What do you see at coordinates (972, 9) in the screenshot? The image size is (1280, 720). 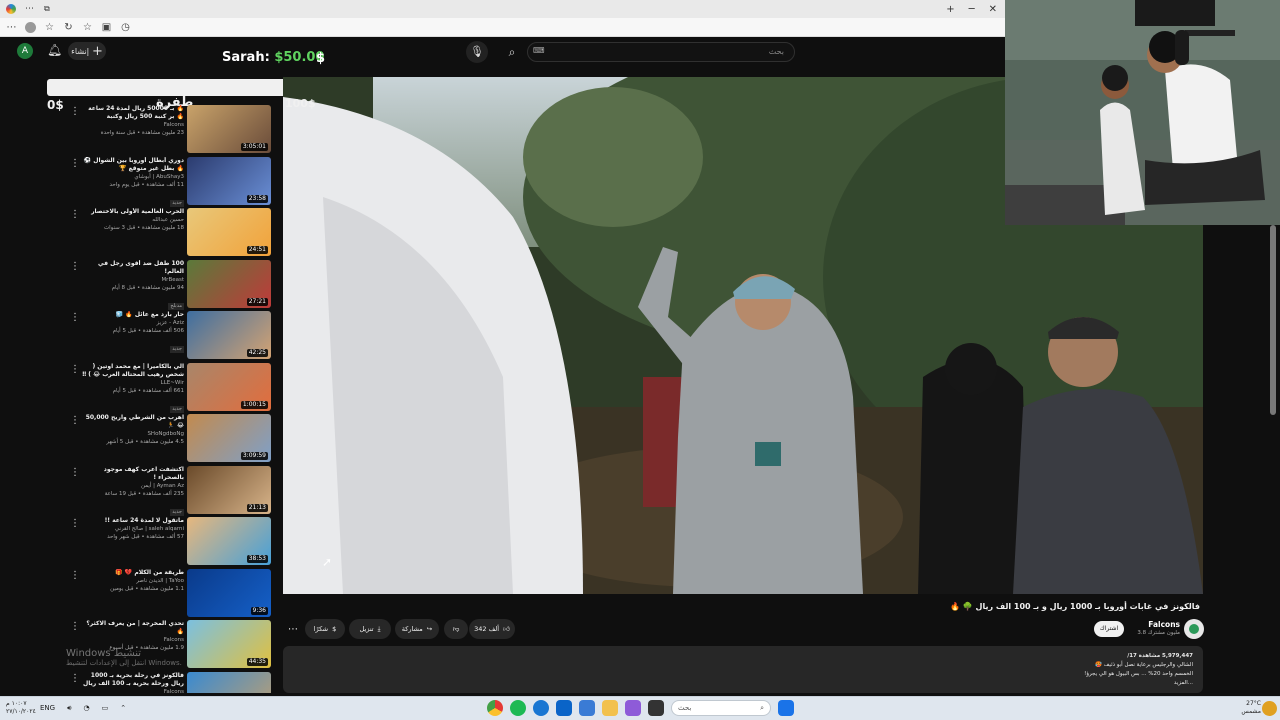 I see `minimize-button: ─` at bounding box center [972, 9].